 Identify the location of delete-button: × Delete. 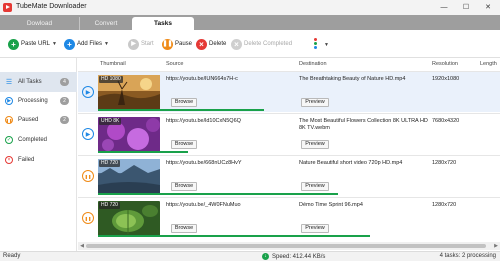
(211, 44).